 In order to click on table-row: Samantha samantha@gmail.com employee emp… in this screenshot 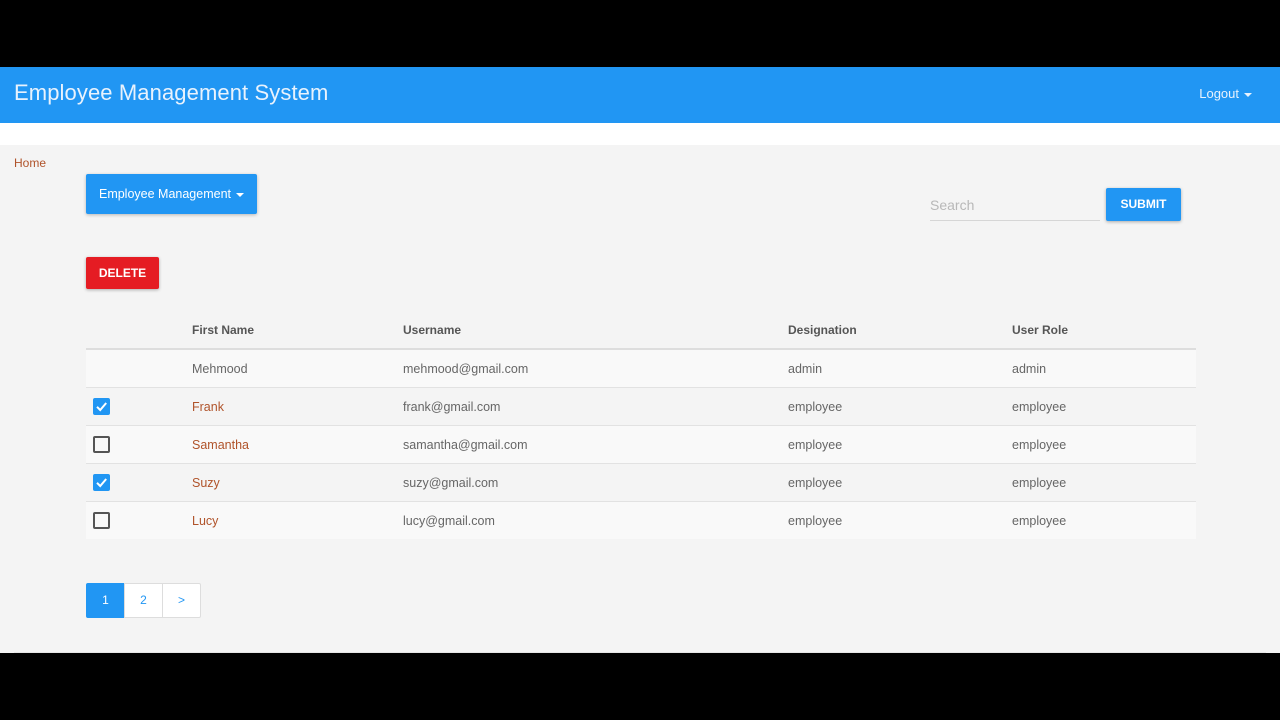, I will do `click(641, 445)`.